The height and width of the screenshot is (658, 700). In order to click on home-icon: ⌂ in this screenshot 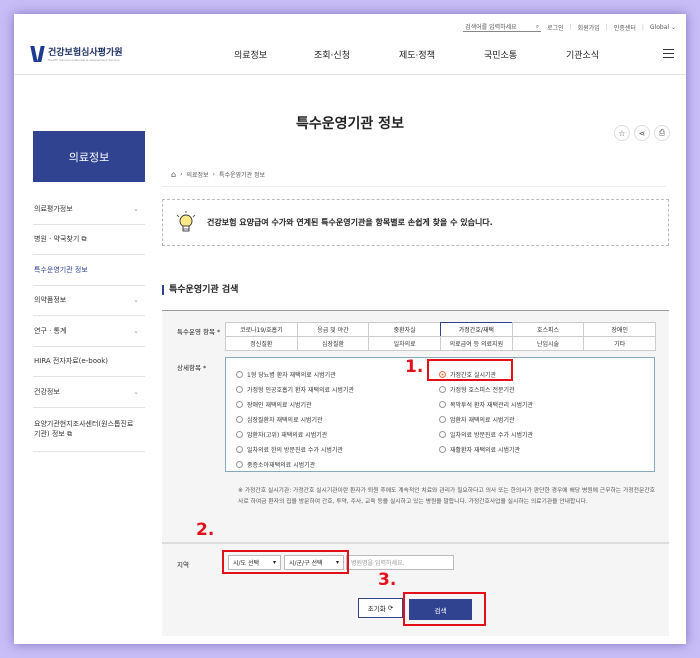, I will do `click(173, 174)`.